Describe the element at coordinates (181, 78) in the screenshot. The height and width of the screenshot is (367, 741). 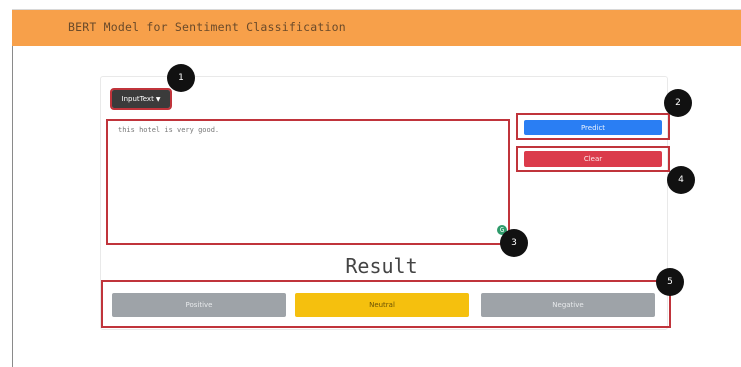
I see `annotation-badge-1: 1` at that location.